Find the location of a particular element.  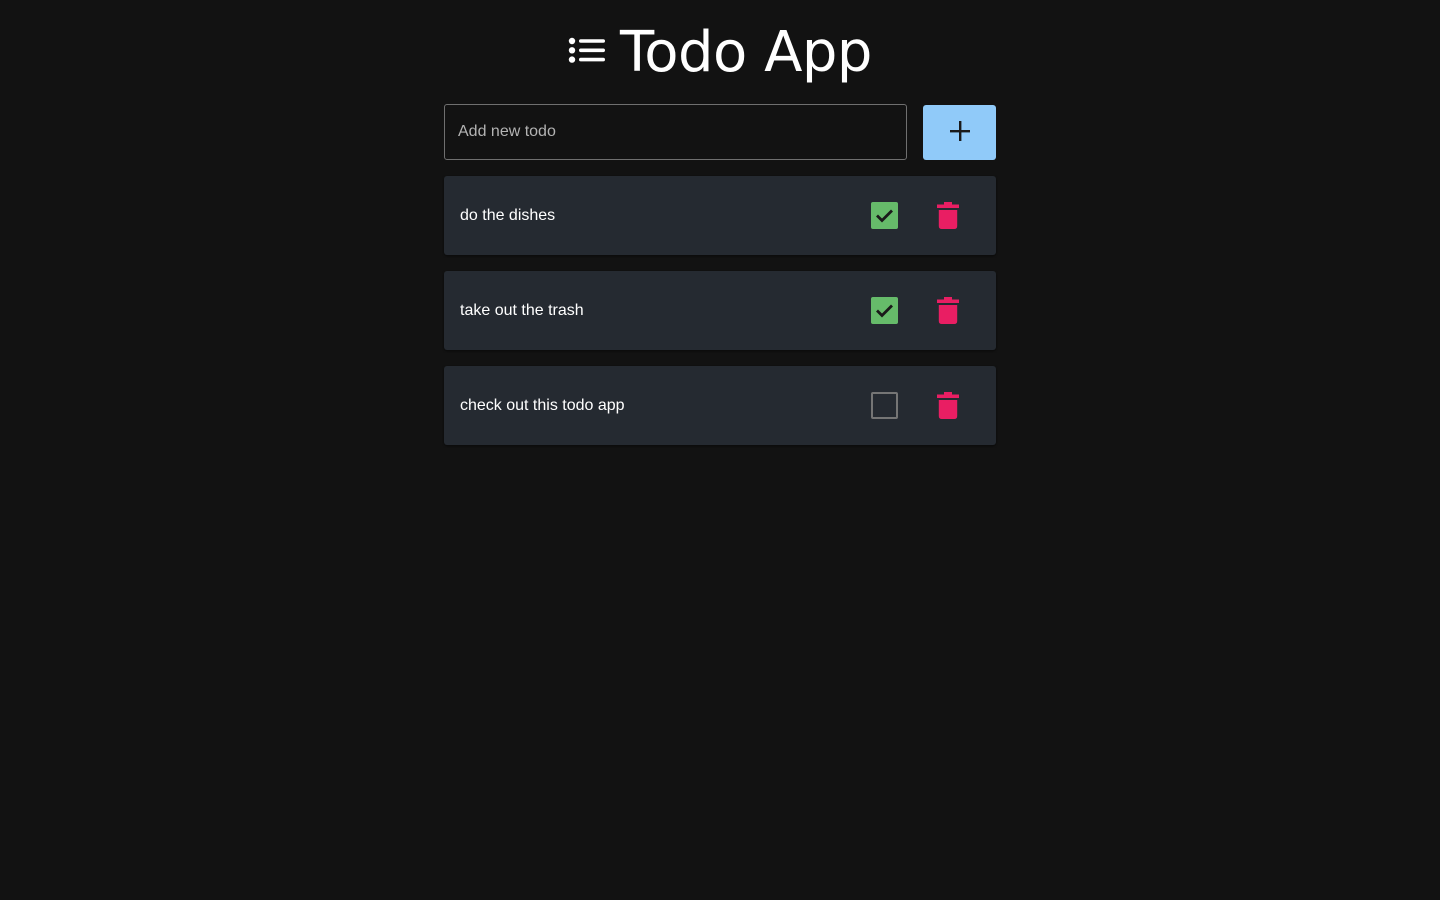

app-header: Todo App is located at coordinates (720, 53).